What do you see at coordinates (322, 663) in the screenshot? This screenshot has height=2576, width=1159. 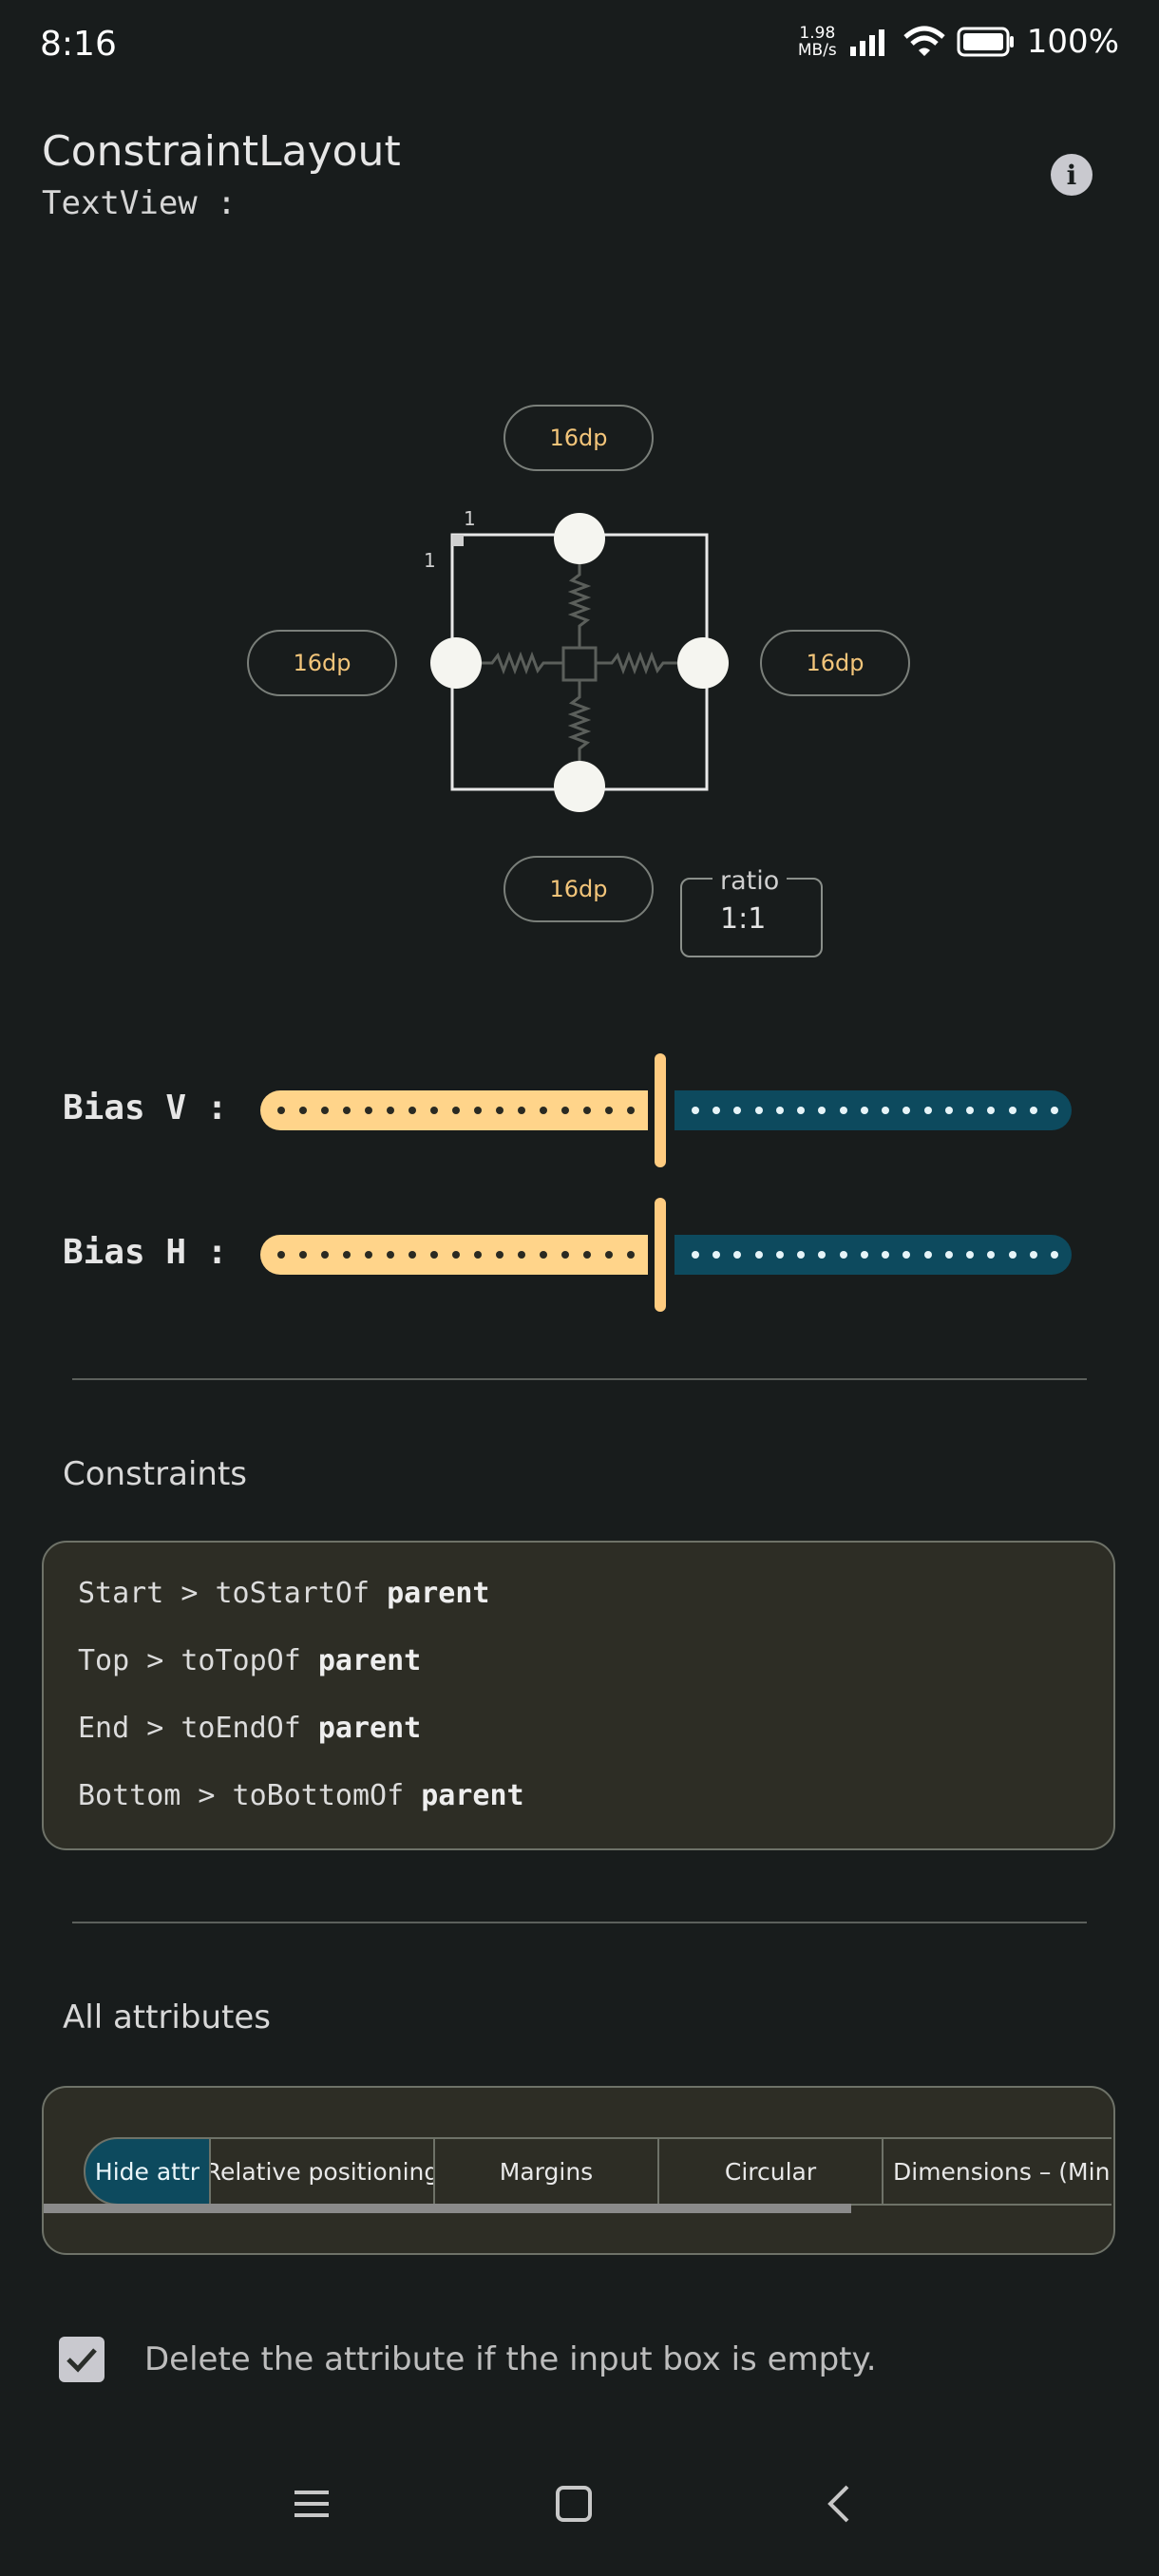 I see `margin-start-button: 16dp` at bounding box center [322, 663].